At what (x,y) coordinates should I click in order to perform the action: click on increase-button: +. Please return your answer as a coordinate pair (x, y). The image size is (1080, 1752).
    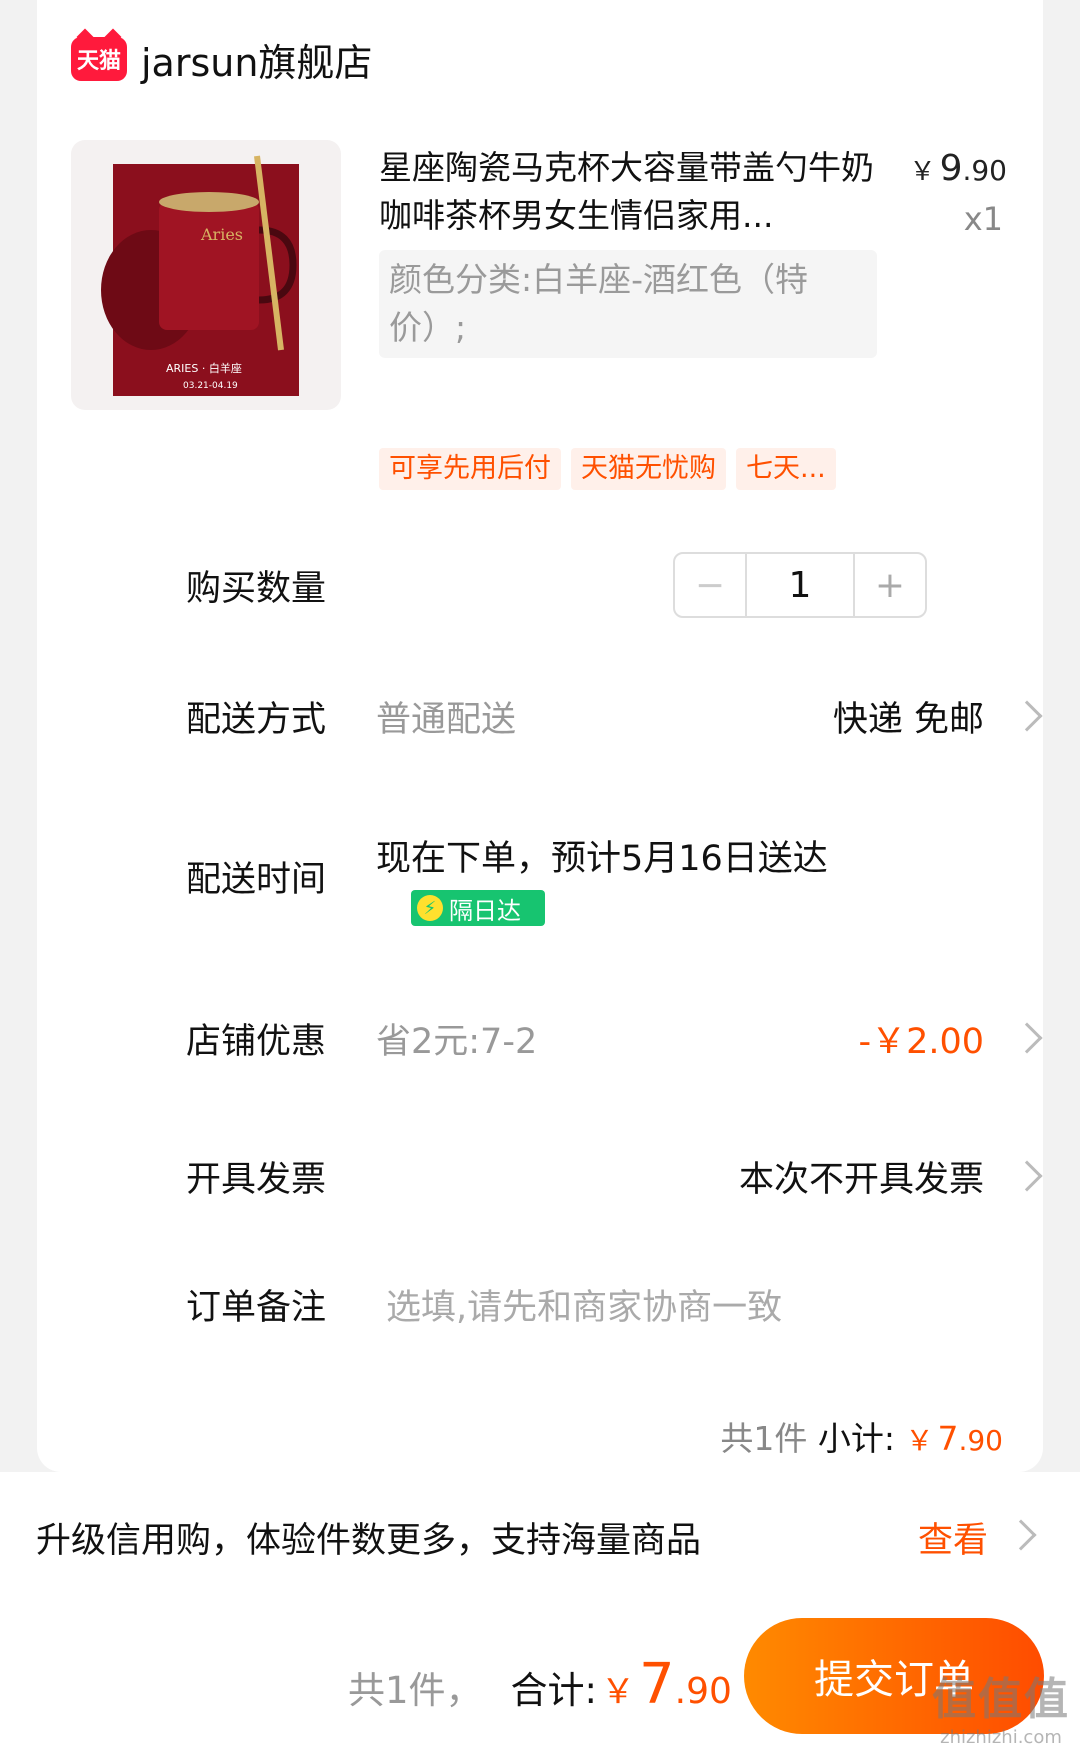
    Looking at the image, I should click on (889, 585).